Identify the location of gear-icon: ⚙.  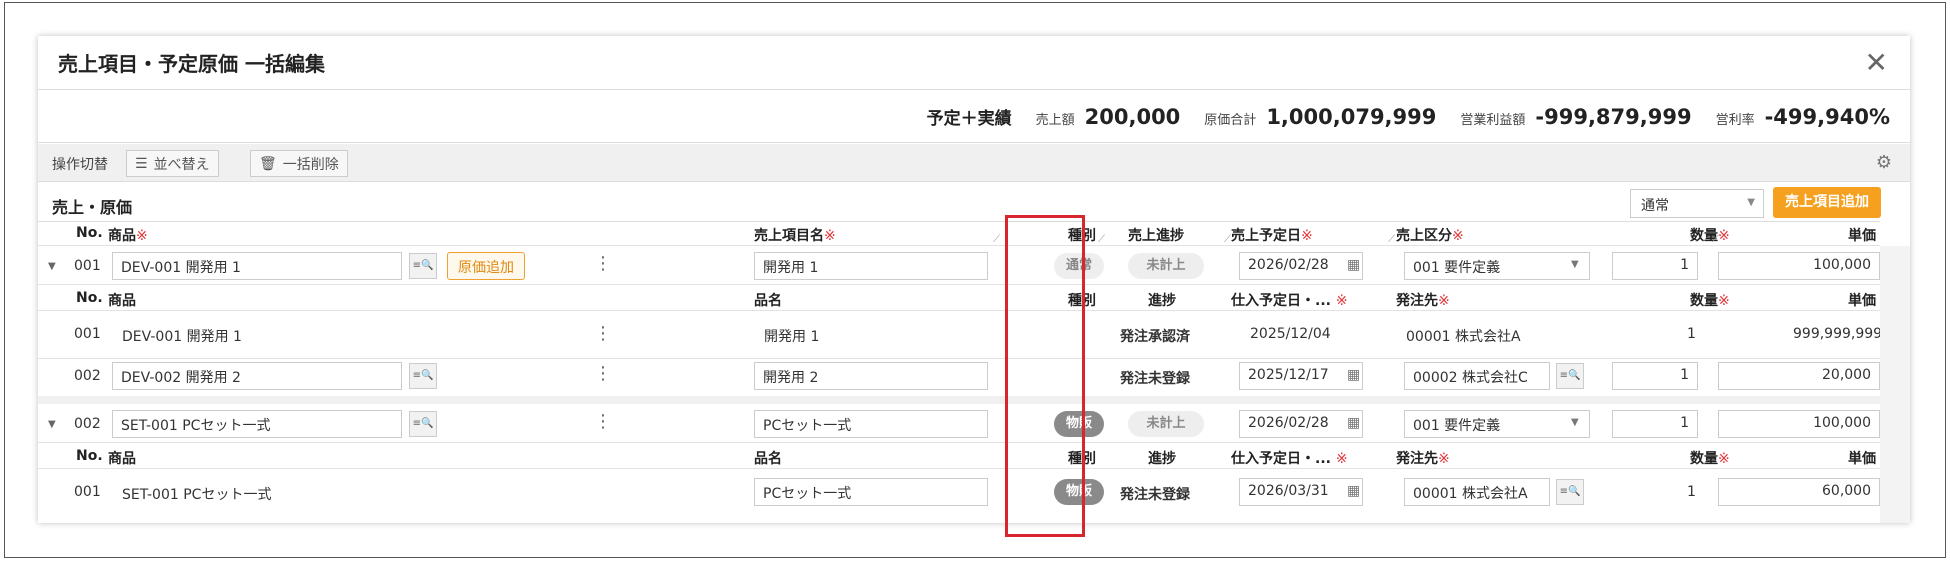
(1884, 162).